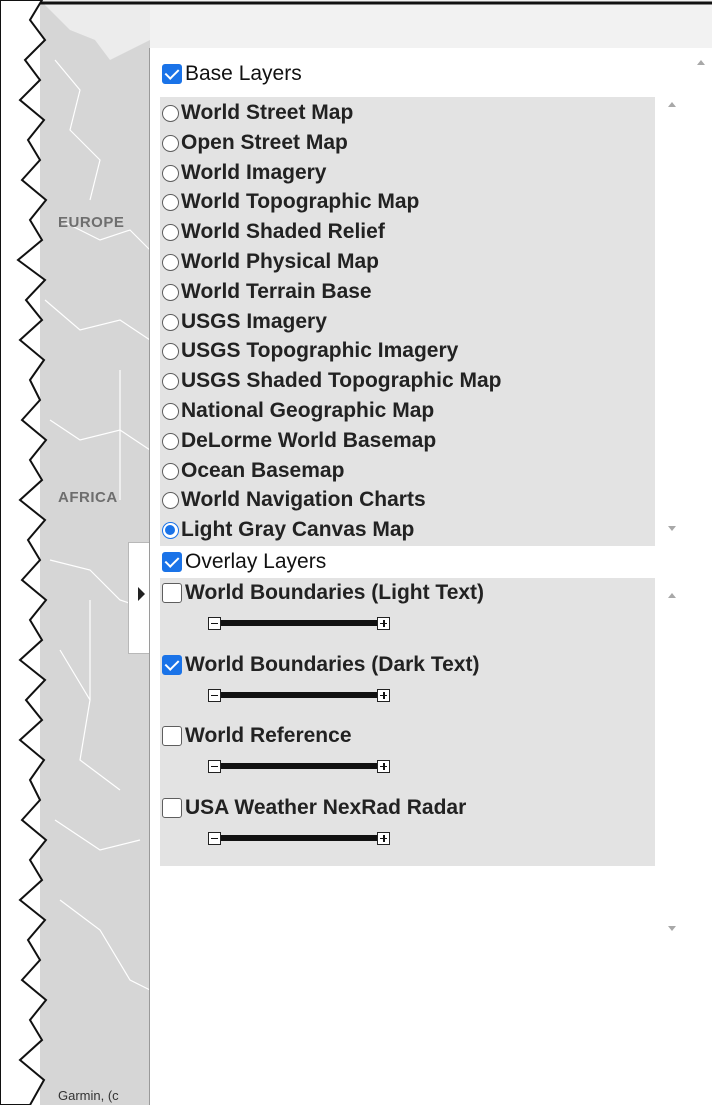 This screenshot has width=712, height=1105. Describe the element at coordinates (263, 470) in the screenshot. I see `base-layer-label: Ocean Basemap` at that location.